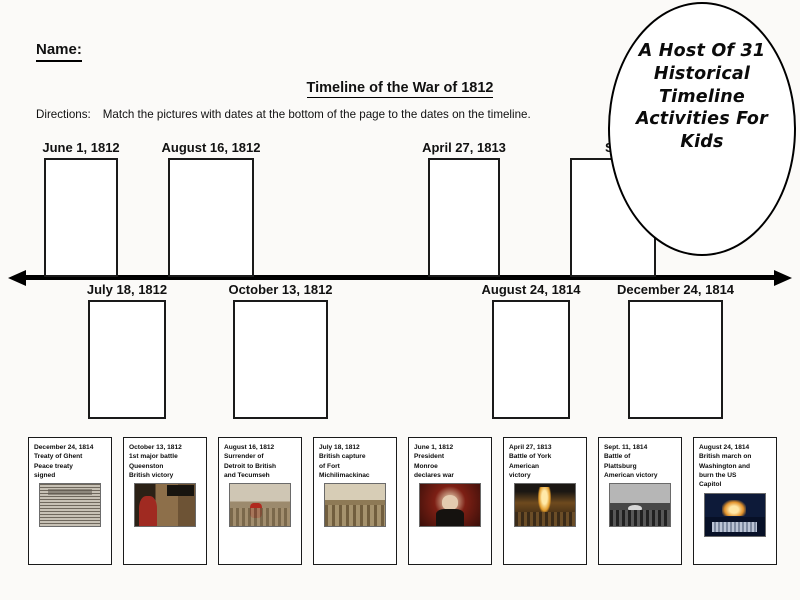 The height and width of the screenshot is (600, 800). I want to click on surrender-of-detroit-painting-image, so click(260, 505).